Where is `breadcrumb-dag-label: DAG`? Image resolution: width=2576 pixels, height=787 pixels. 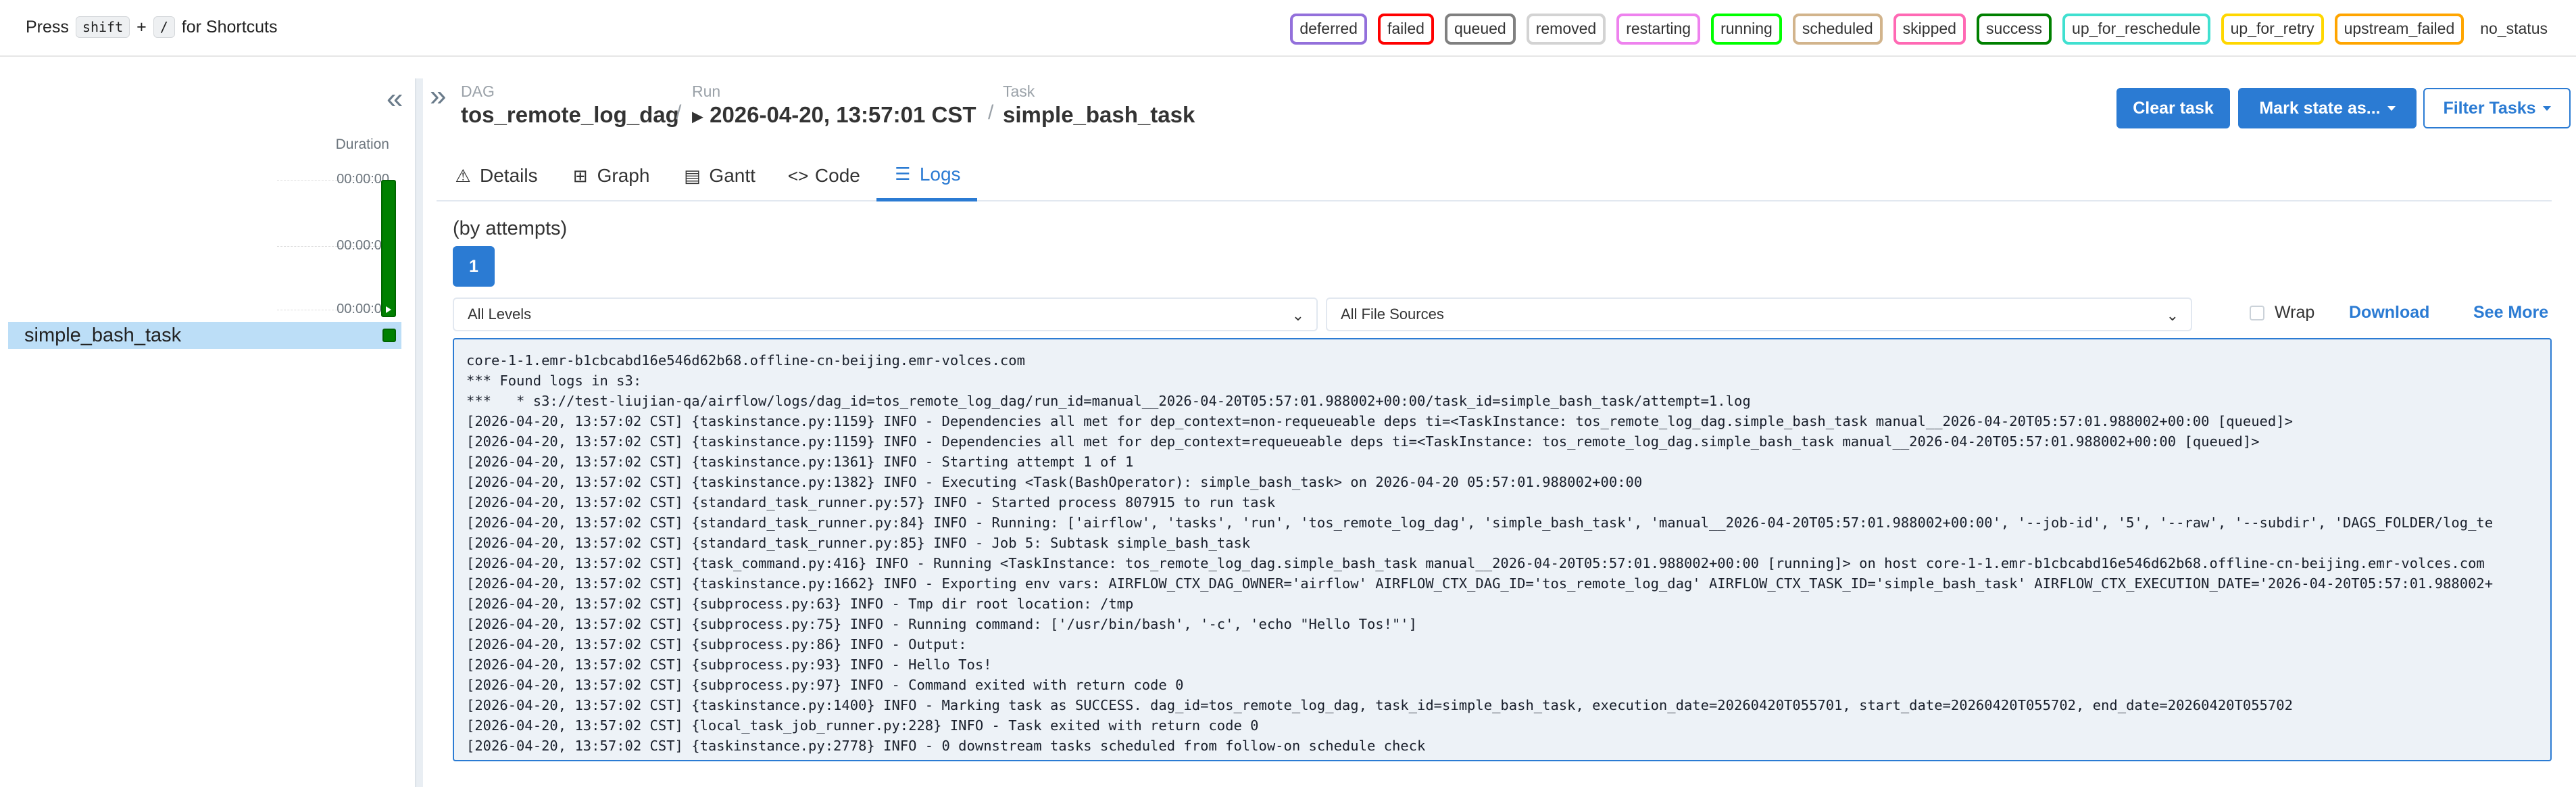 breadcrumb-dag-label: DAG is located at coordinates (478, 91).